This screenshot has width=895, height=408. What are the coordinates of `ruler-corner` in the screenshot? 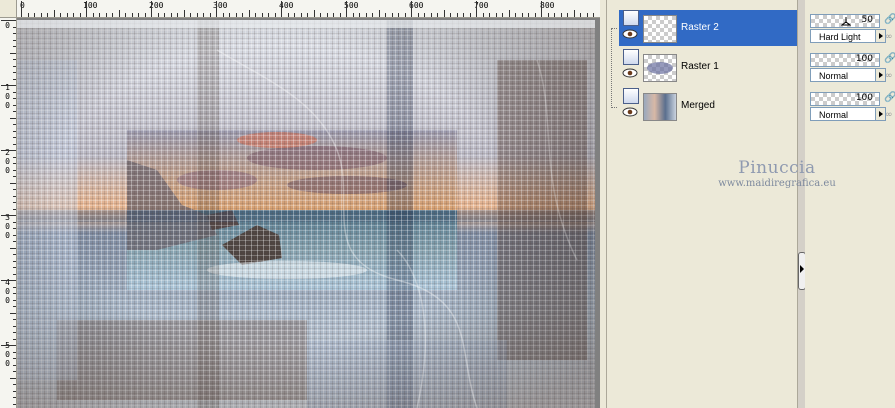 It's located at (8, 9).